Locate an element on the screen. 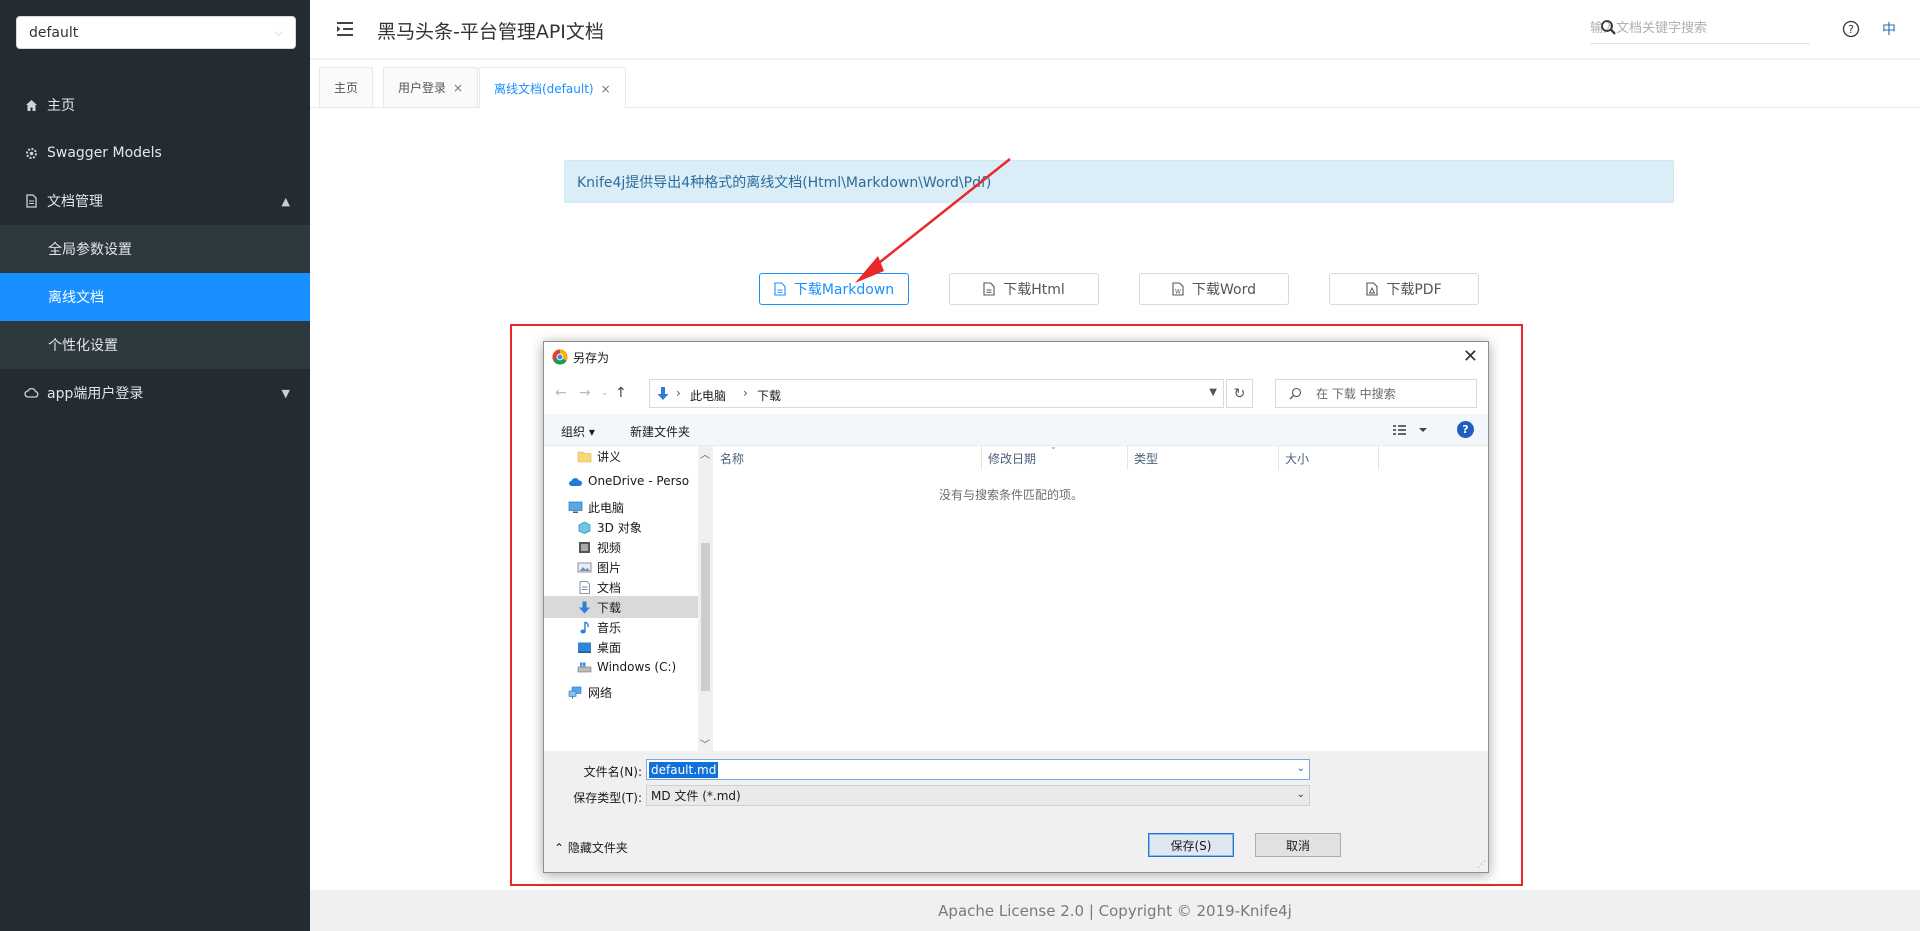 Image resolution: width=1920 pixels, height=931 pixels. tree-item-label: 此电脑 is located at coordinates (606, 507).